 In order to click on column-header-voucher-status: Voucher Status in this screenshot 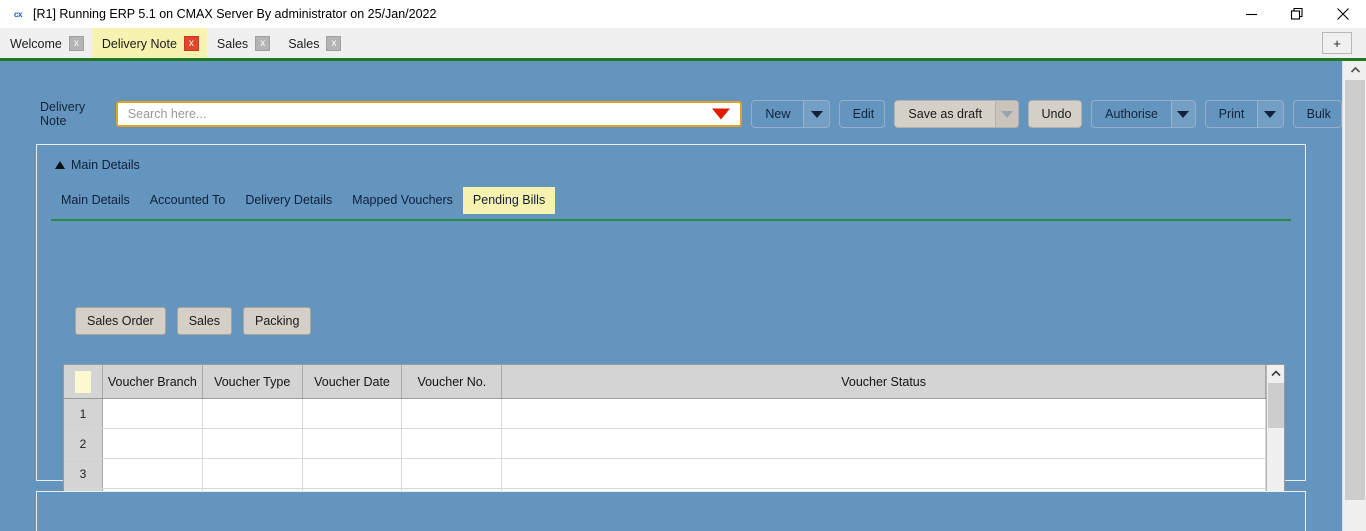, I will do `click(884, 381)`.